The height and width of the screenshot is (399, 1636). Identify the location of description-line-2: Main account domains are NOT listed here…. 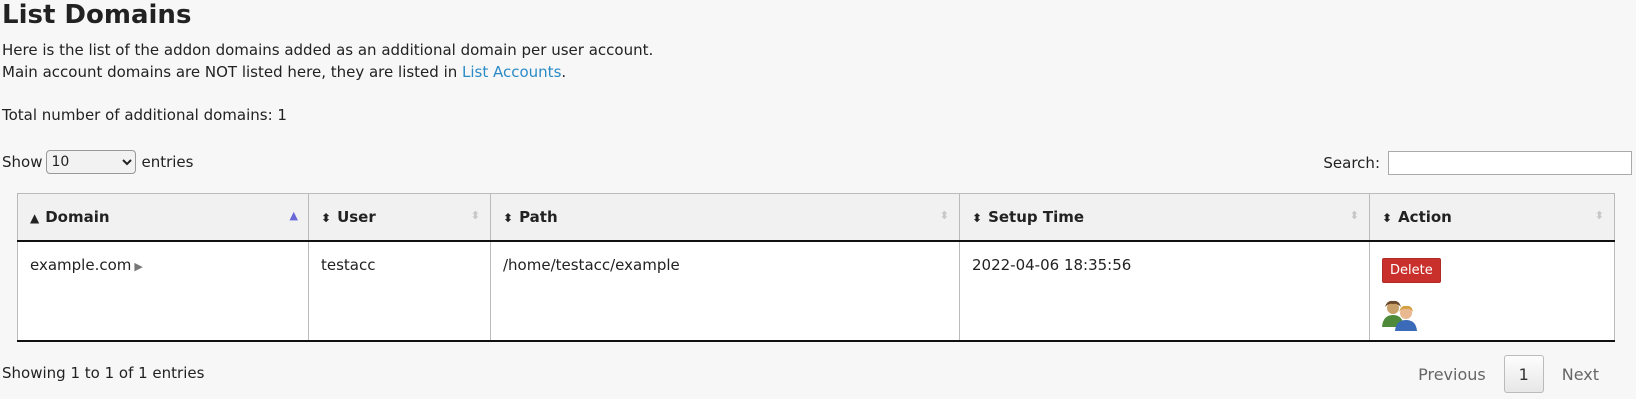
(284, 72).